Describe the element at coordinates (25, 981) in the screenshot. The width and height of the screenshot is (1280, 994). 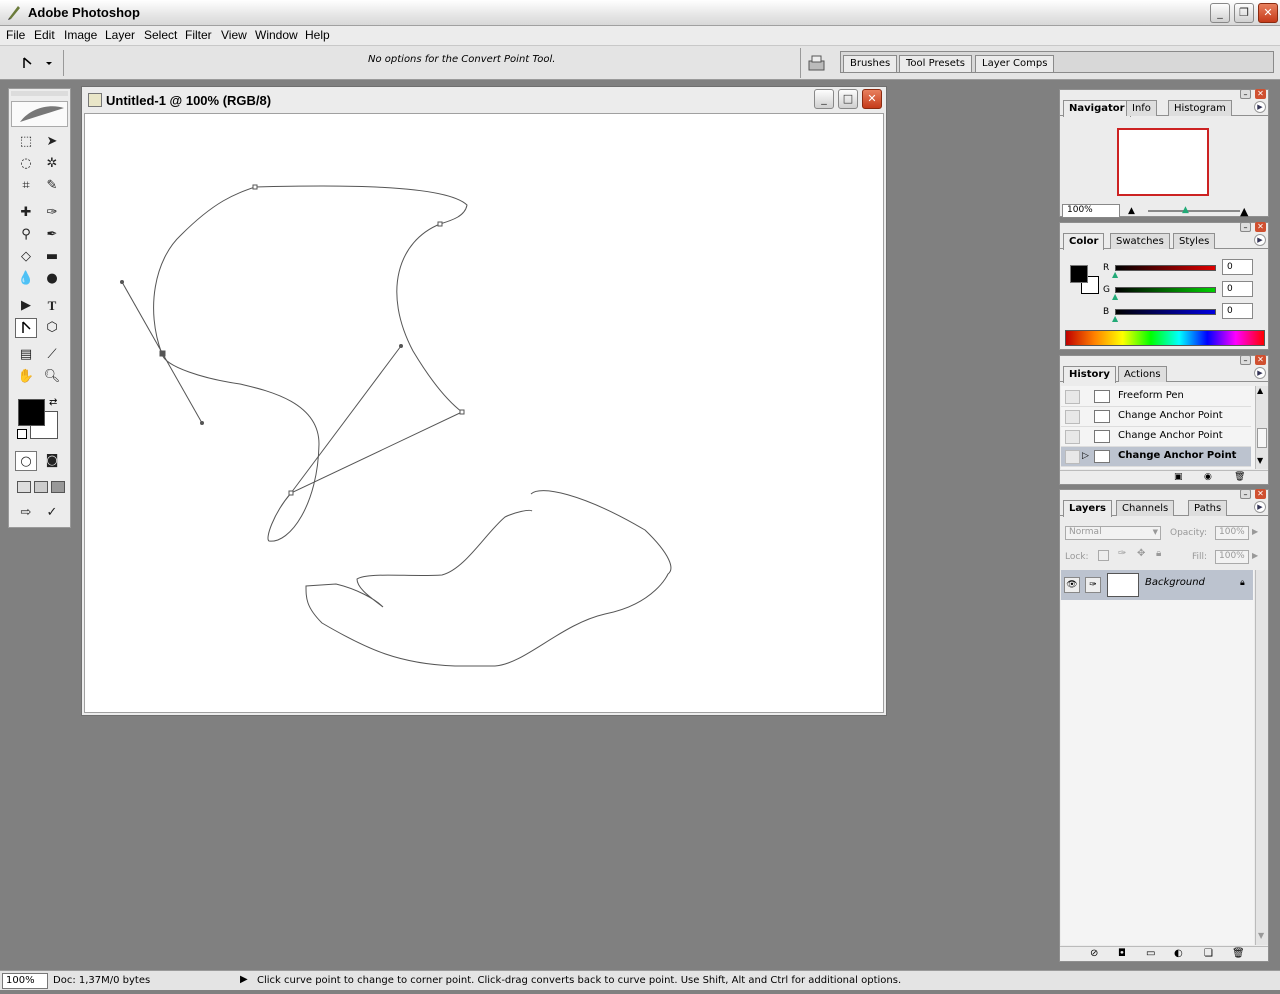
I see `status-zoom-field: 100%` at that location.